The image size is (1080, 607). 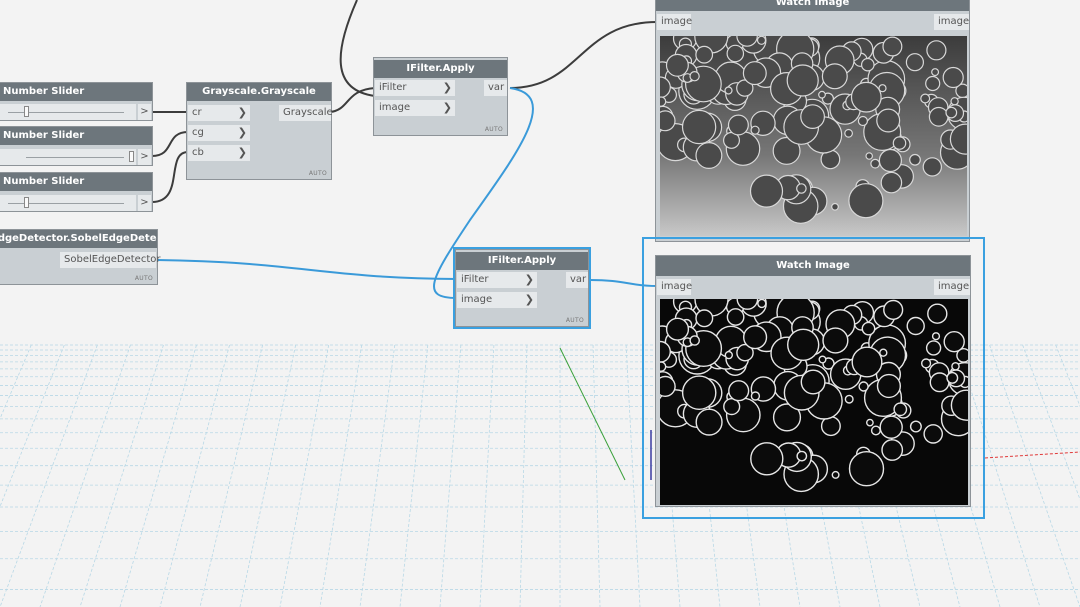 What do you see at coordinates (110, 260) in the screenshot?
I see `output-port-sobeledgedetector: SobelEdgeDetector` at bounding box center [110, 260].